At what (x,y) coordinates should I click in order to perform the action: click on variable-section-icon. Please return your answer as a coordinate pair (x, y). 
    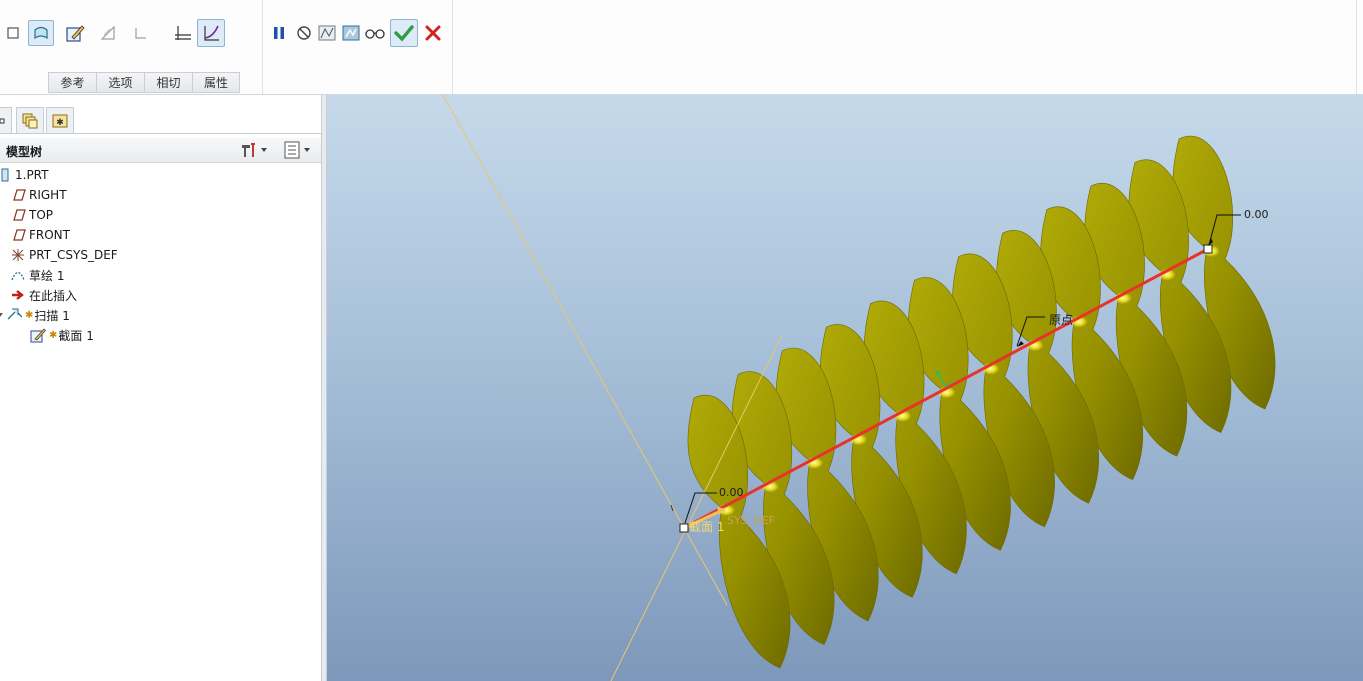
    Looking at the image, I should click on (211, 33).